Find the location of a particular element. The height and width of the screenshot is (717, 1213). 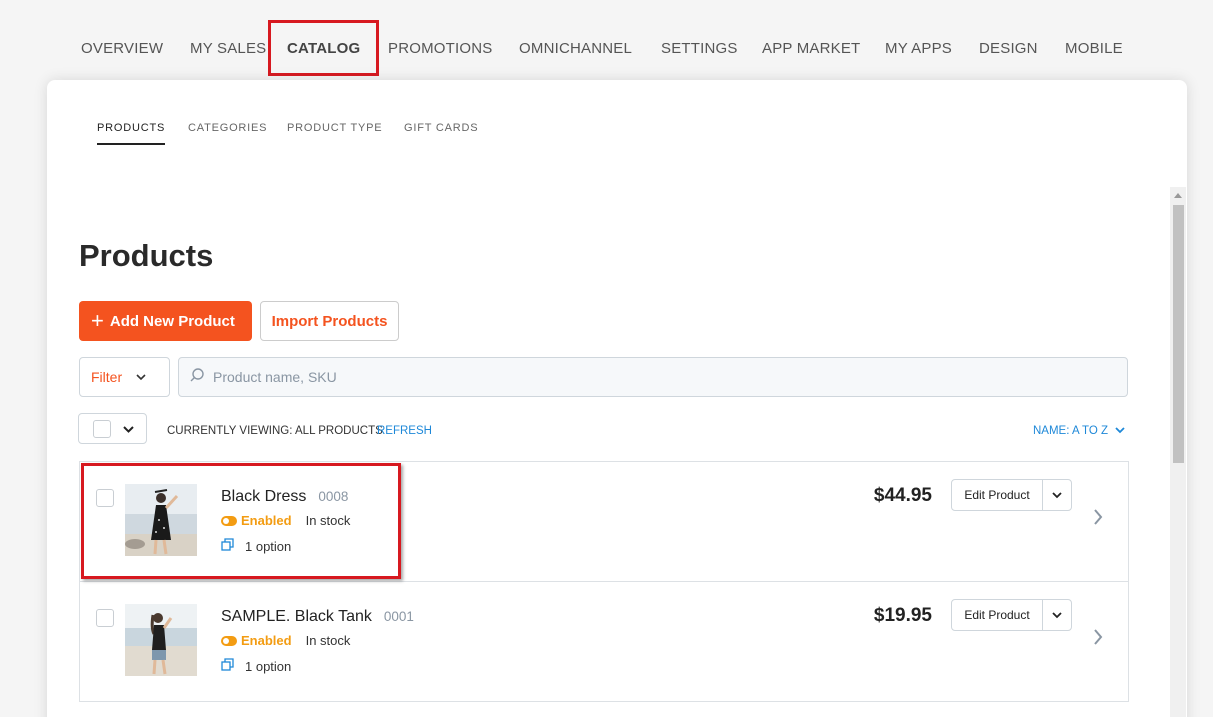

filter-dropdown: Filter is located at coordinates (124, 377).